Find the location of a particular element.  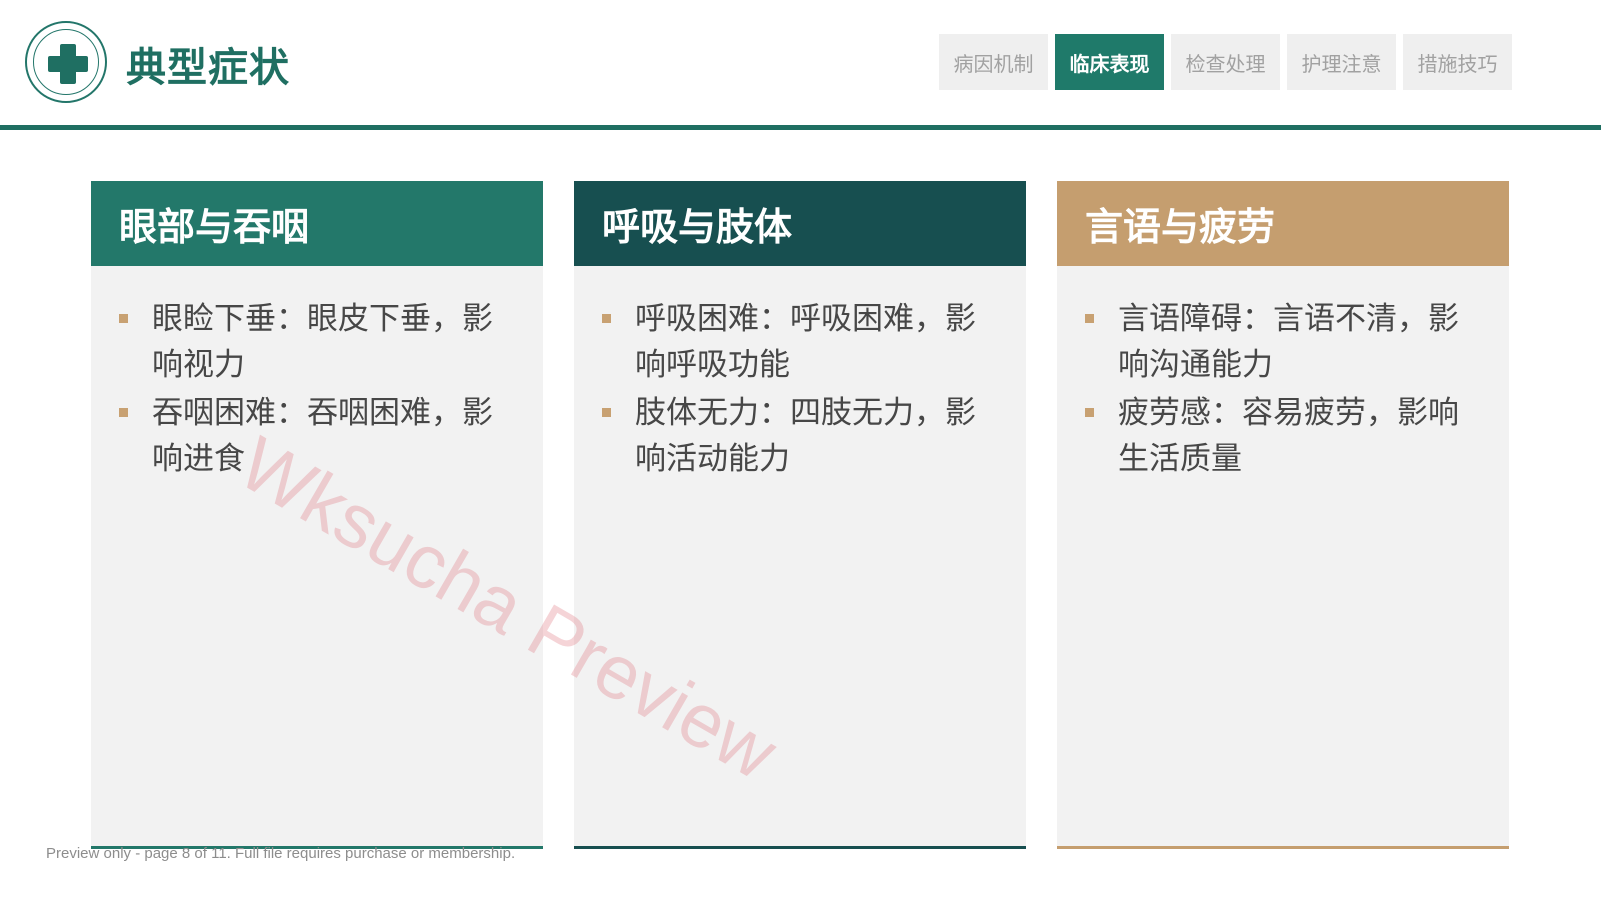

list-item: 吞咽困难：吞咽困难，影响进食 is located at coordinates (317, 436).